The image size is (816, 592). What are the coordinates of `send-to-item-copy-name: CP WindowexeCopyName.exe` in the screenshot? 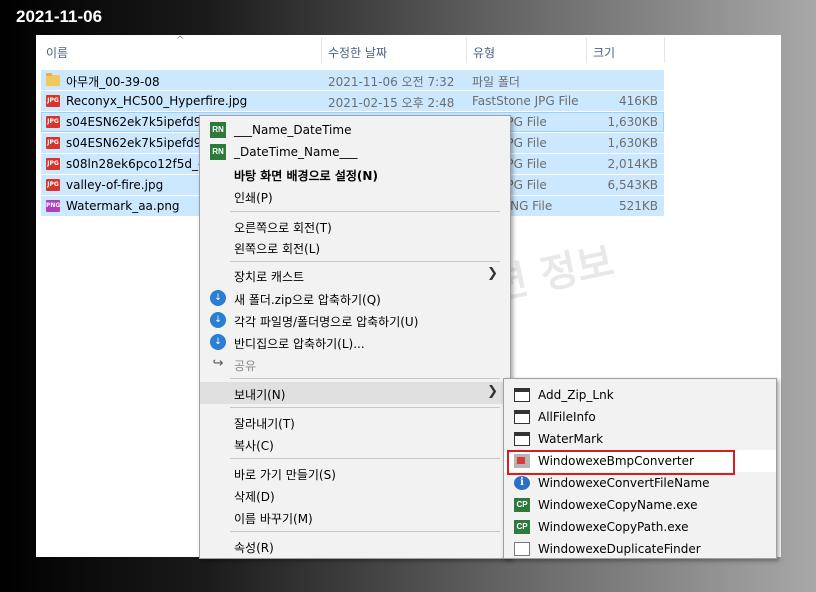 It's located at (640, 505).